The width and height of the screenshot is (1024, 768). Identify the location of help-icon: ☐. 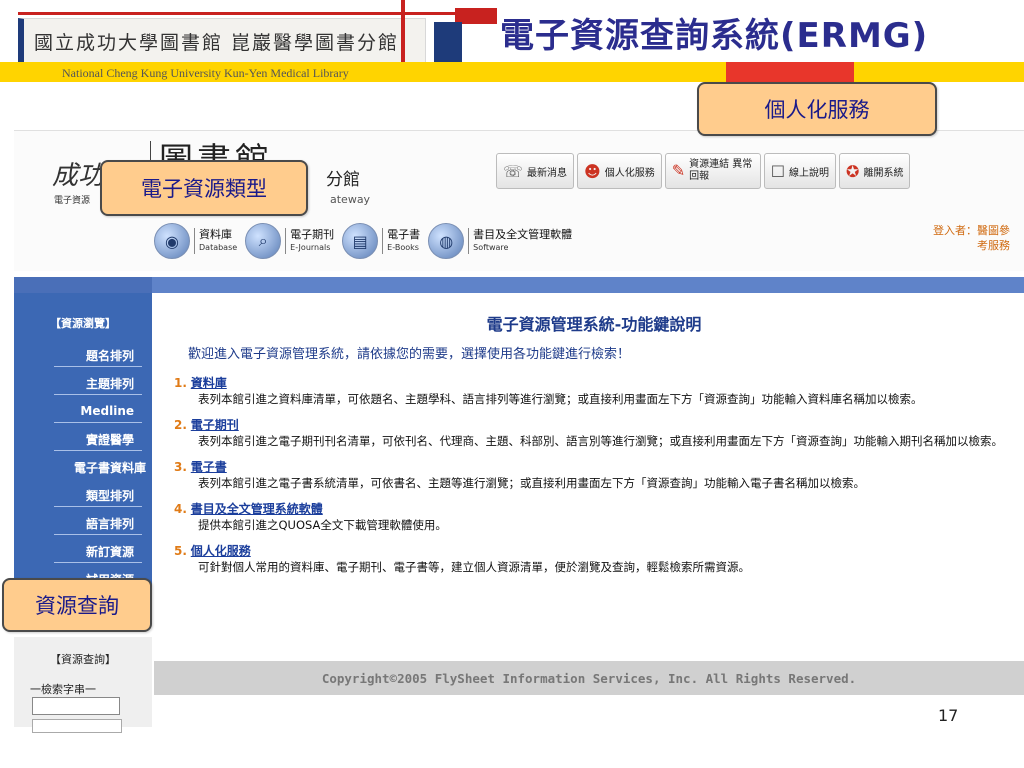
(778, 171).